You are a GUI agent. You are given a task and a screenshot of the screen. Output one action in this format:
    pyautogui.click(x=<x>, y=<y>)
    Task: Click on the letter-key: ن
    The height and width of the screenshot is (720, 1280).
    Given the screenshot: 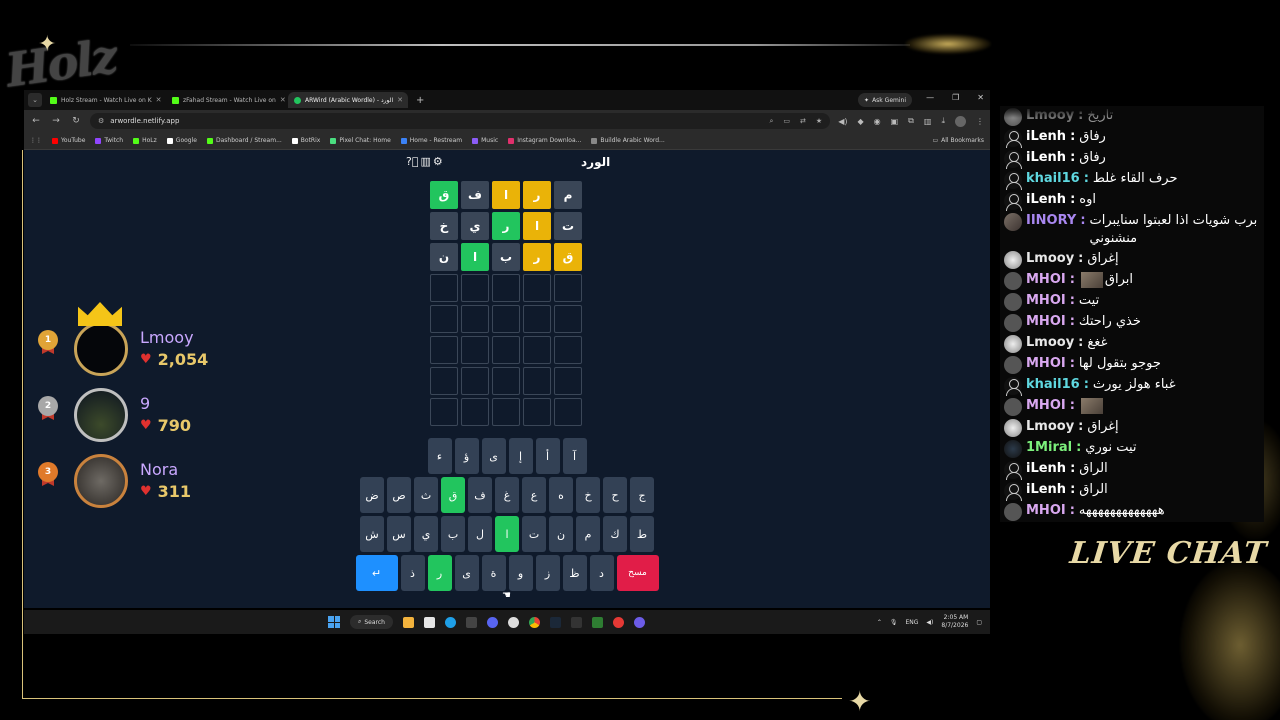 What is the action you would take?
    pyautogui.click(x=561, y=534)
    